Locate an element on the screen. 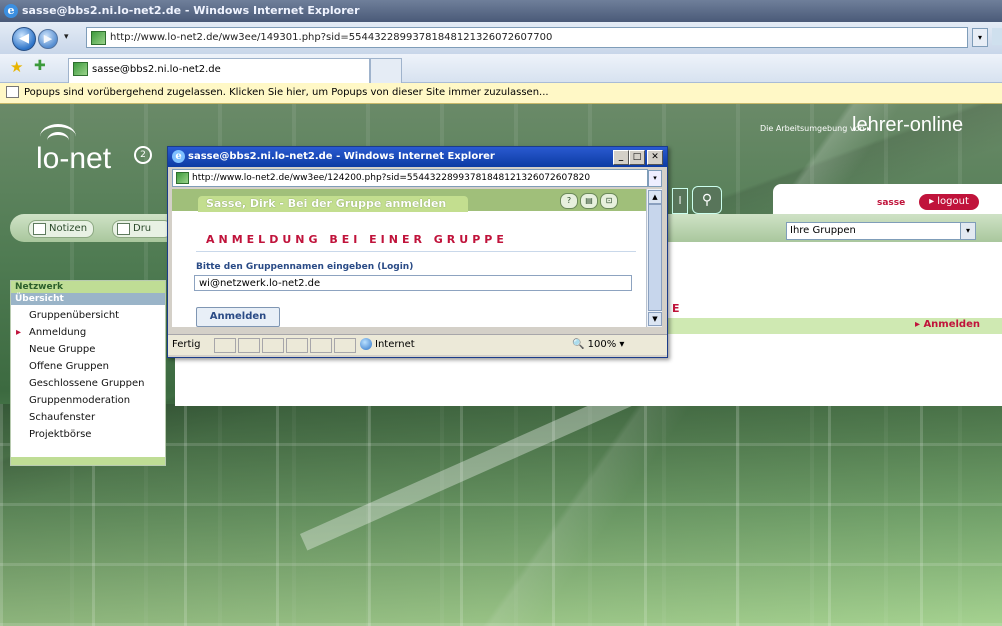 The width and height of the screenshot is (1002, 626). divider is located at coordinates (416, 251).